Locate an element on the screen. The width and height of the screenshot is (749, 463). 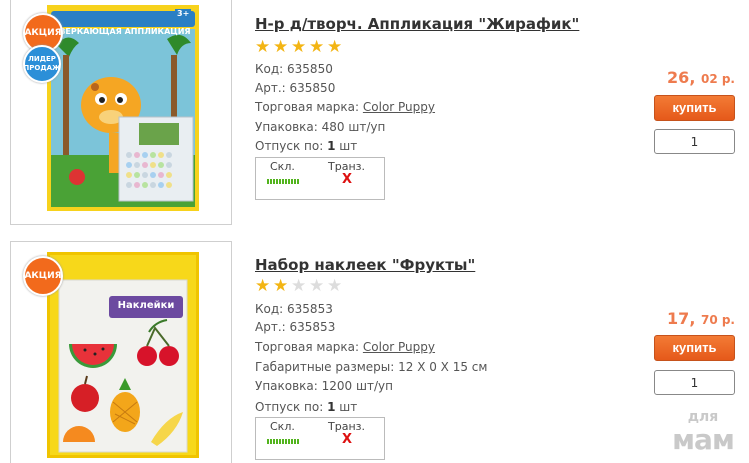
pack-value: 480 шт/уп is located at coordinates (353, 127).